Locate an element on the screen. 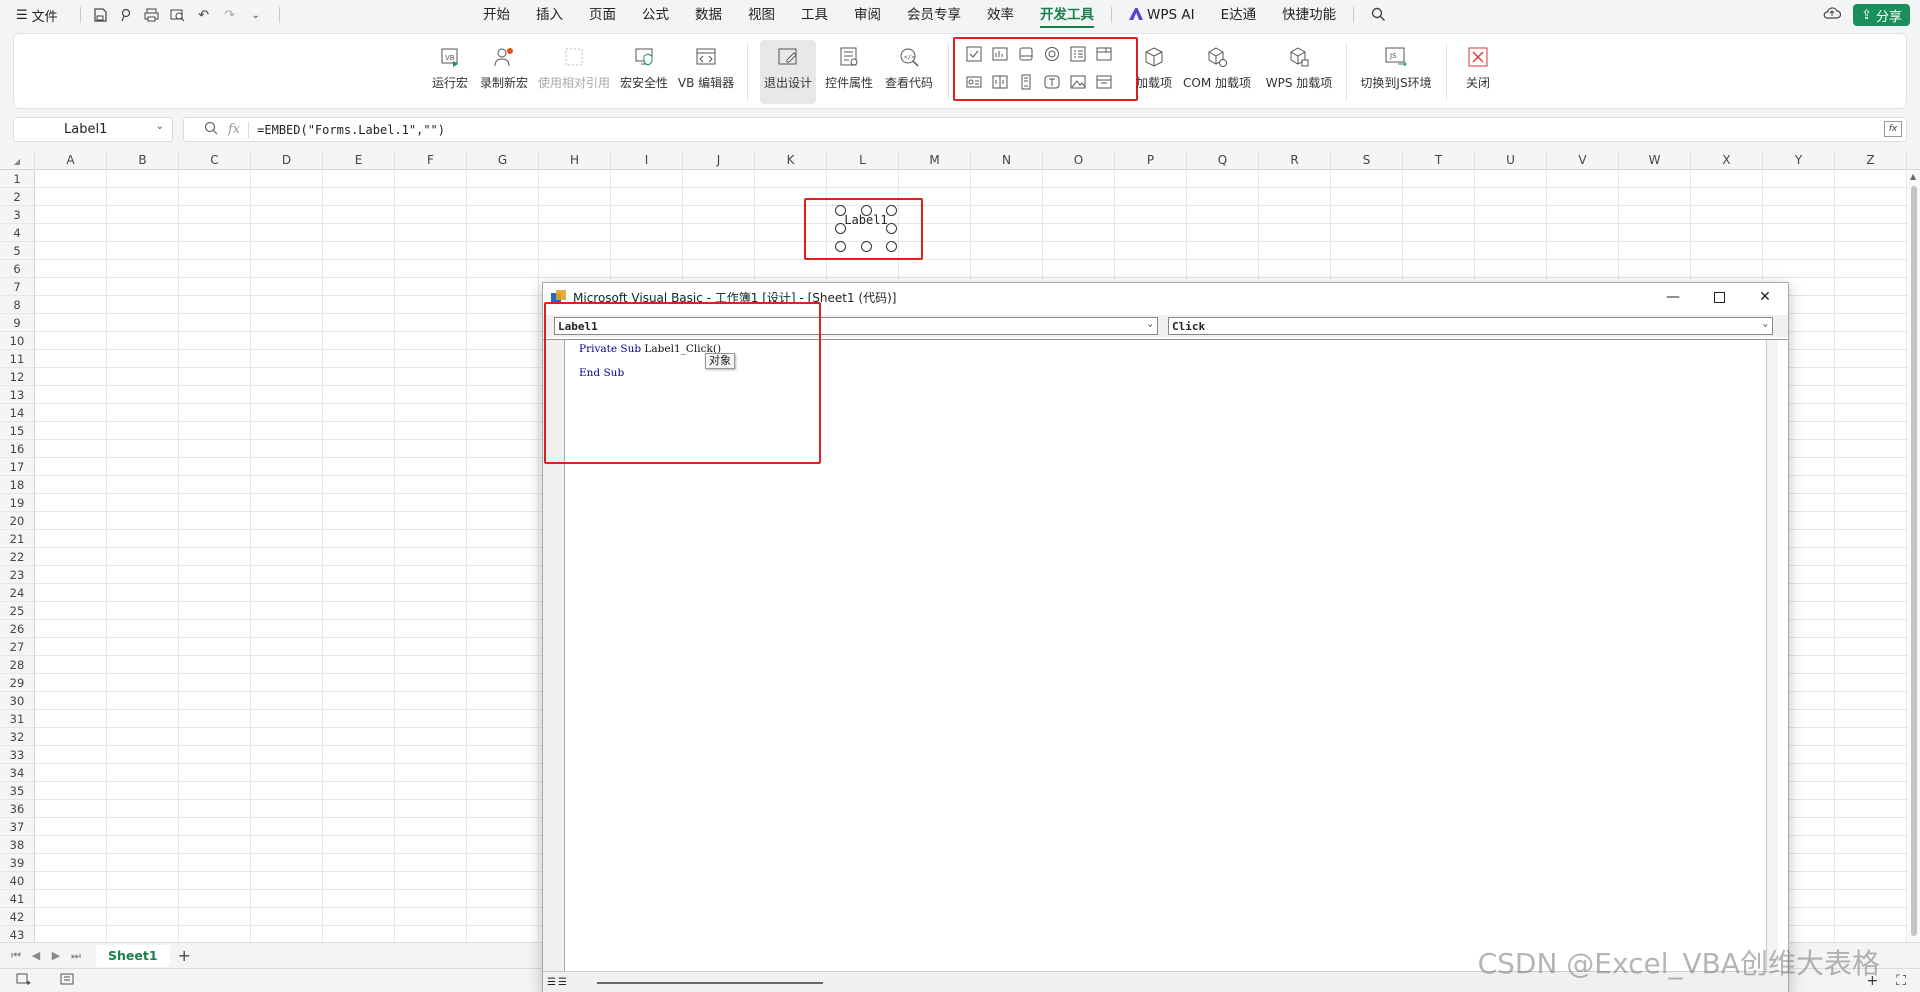  full-module-view-icon: ☰ is located at coordinates (562, 982).